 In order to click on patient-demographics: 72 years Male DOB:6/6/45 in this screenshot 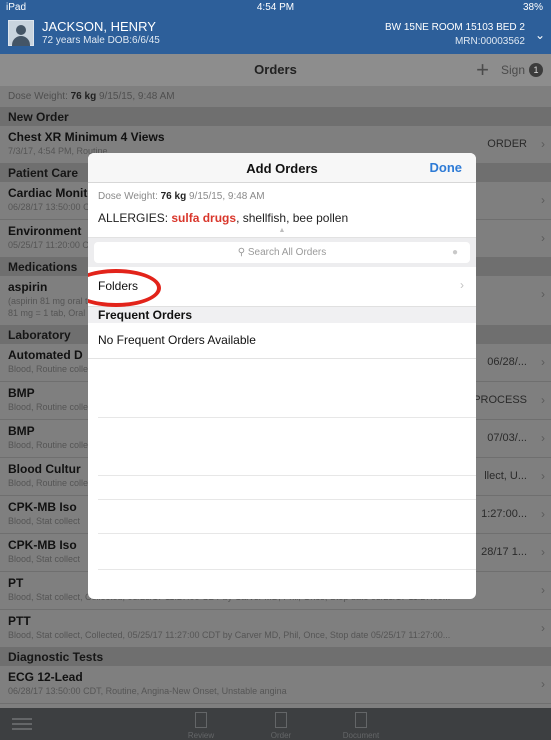, I will do `click(101, 40)`.